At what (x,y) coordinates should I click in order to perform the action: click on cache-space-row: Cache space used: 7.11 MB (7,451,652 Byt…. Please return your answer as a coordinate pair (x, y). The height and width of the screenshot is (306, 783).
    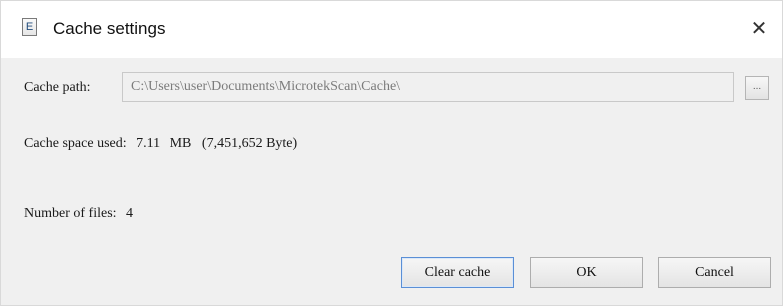
    Looking at the image, I should click on (160, 144).